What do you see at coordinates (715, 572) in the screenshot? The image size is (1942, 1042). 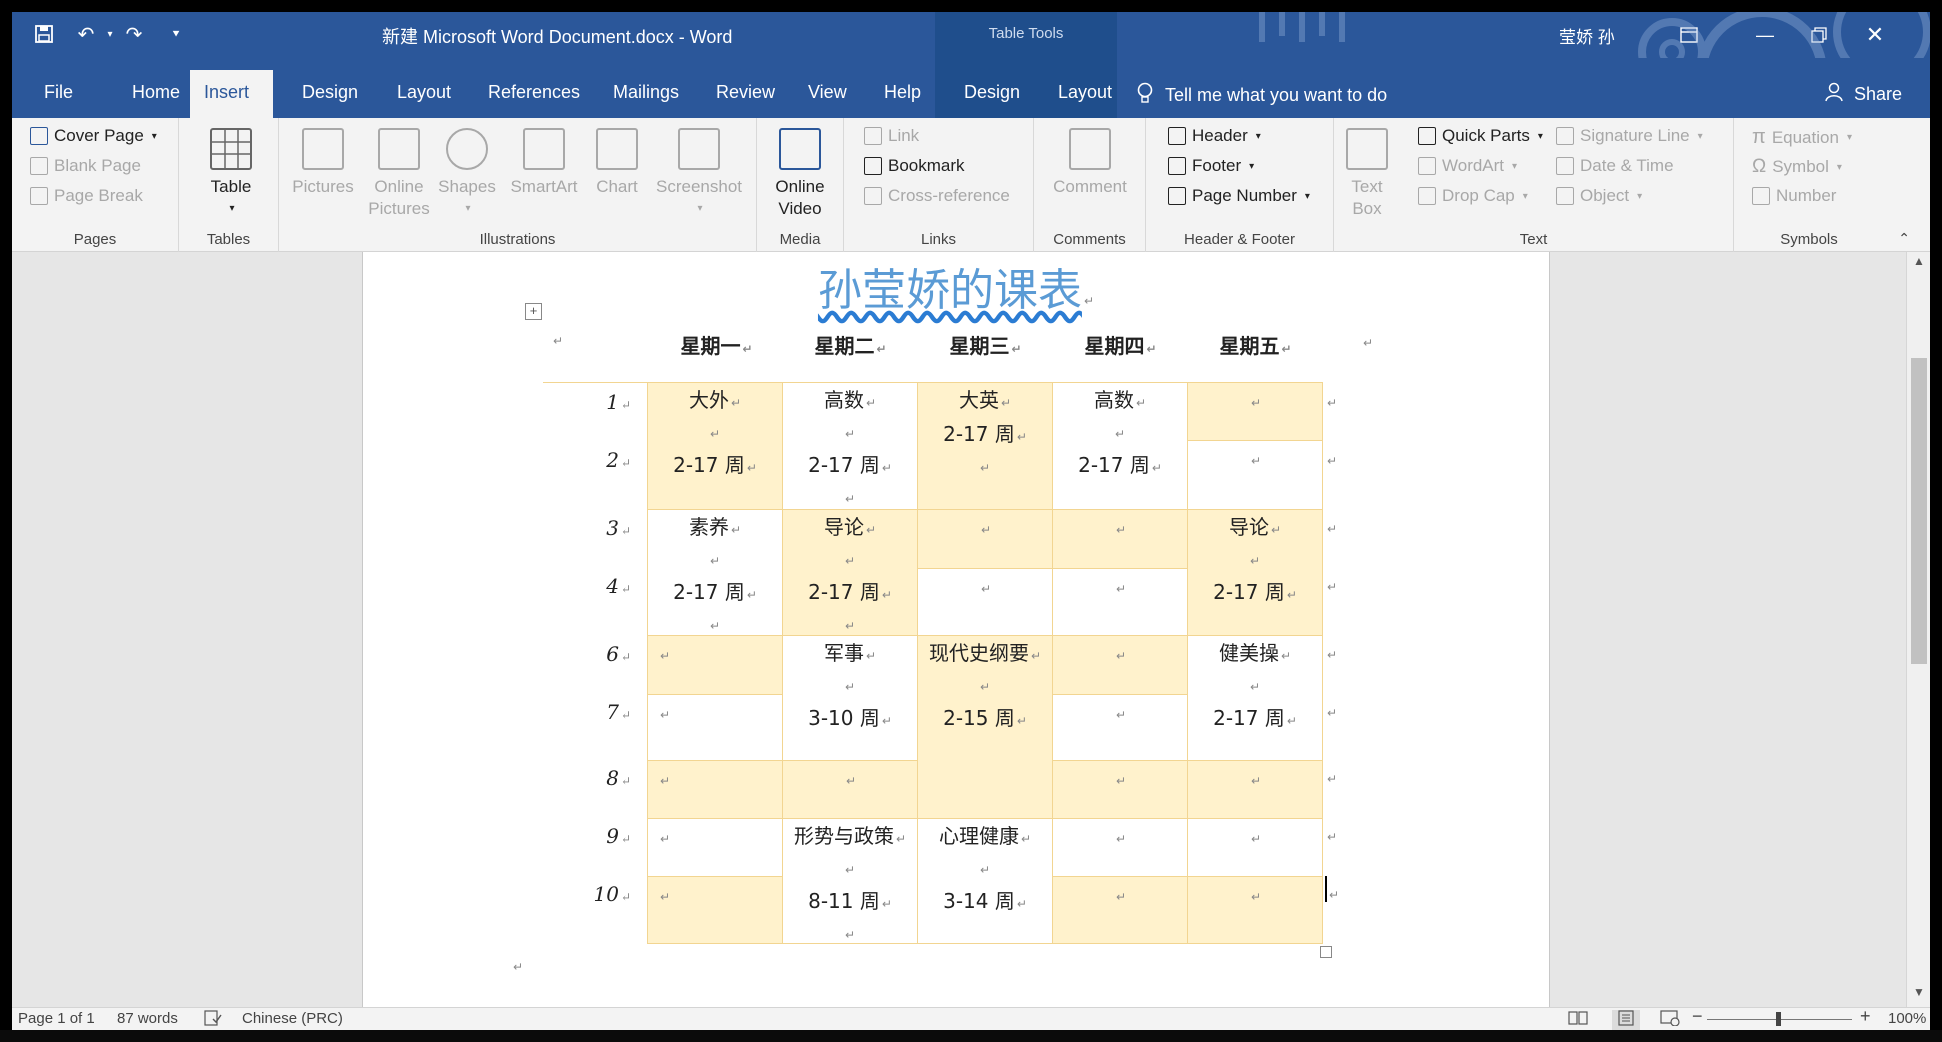 I see `table-cell: 素养 ↵ ↵ 2-17 周 ↵ ↵` at bounding box center [715, 572].